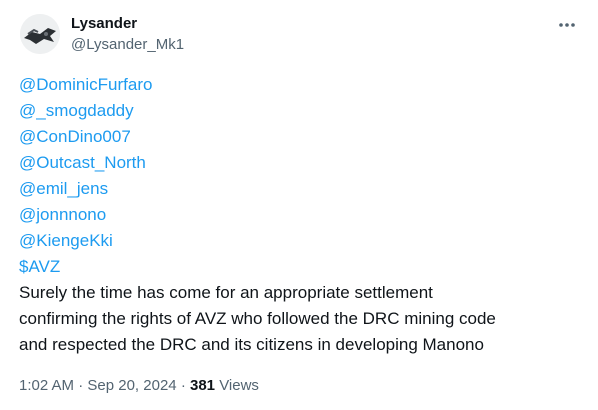 The image size is (598, 410). Describe the element at coordinates (301, 267) in the screenshot. I see `cashtag-link: $AVZ` at that location.